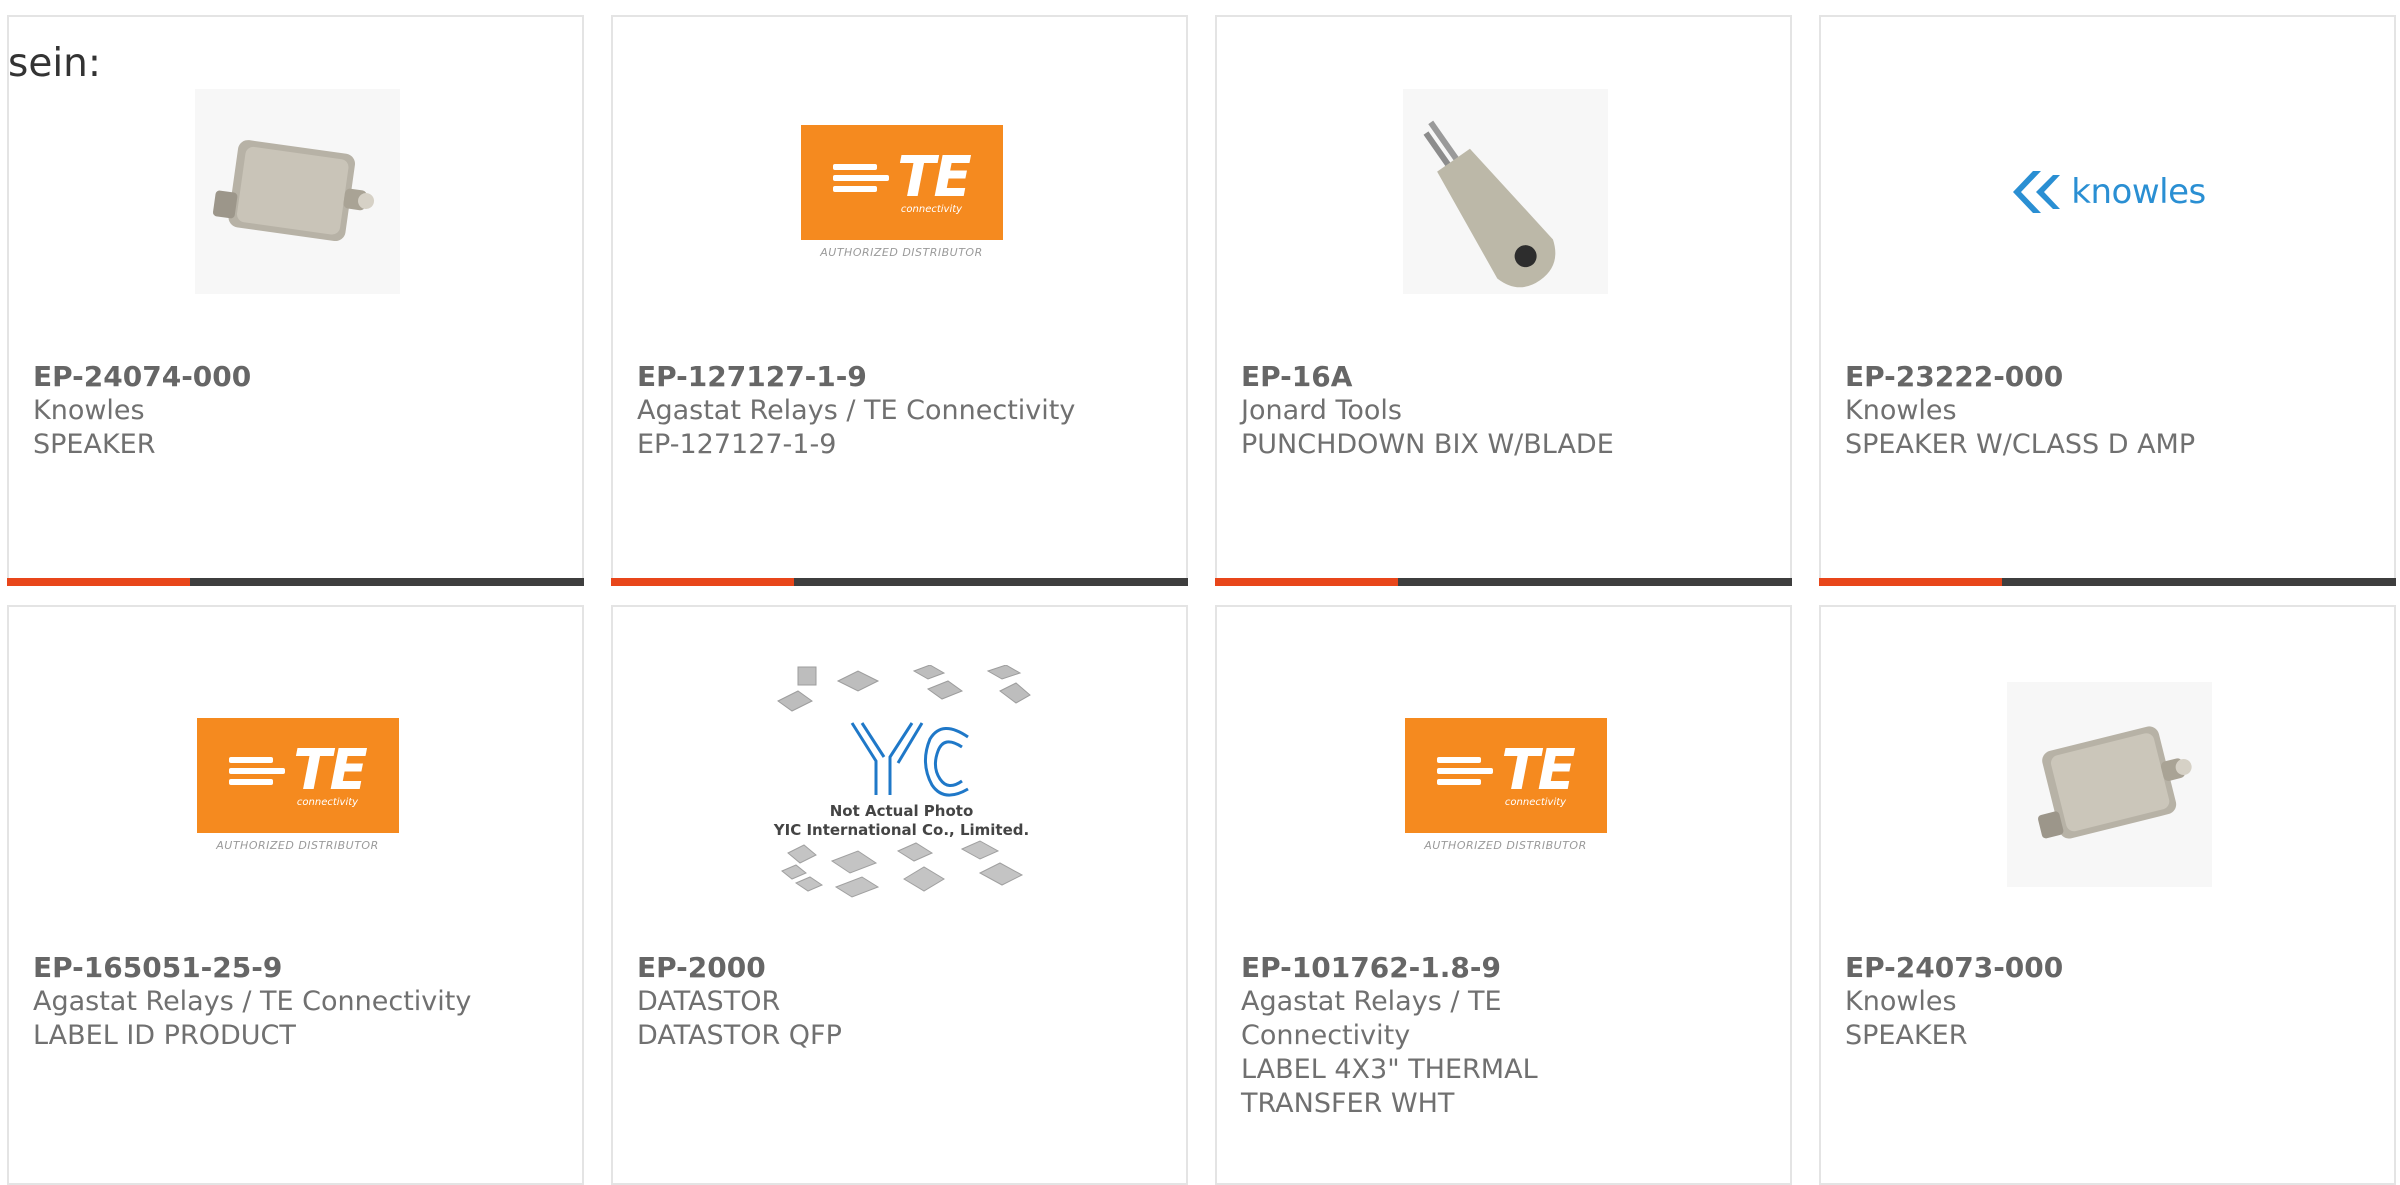 Image resolution: width=2400 pixels, height=1185 pixels. What do you see at coordinates (2107, 968) in the screenshot?
I see `part-number-link: EP-24073-000` at bounding box center [2107, 968].